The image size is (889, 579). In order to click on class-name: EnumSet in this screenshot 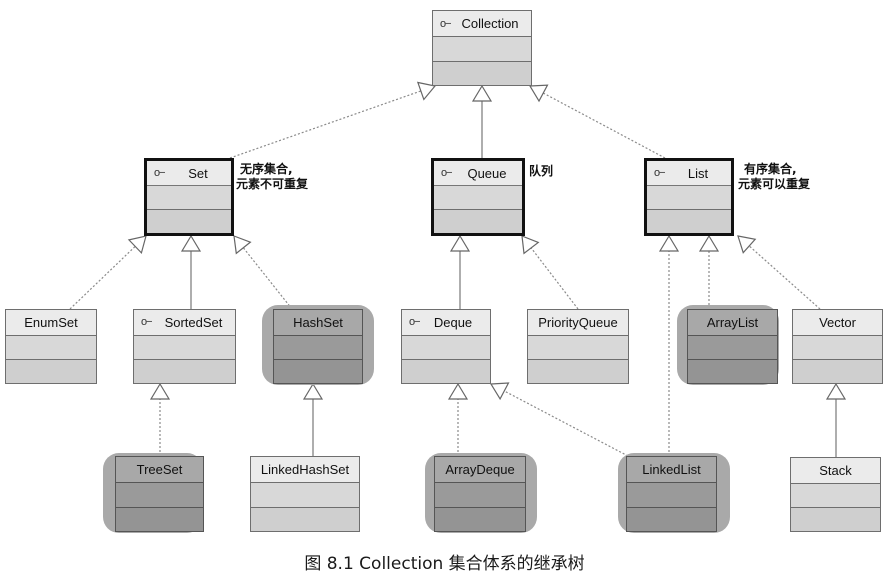, I will do `click(51, 322)`.